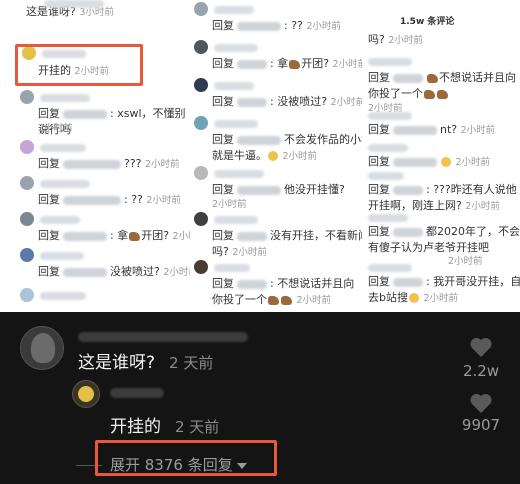  What do you see at coordinates (117, 363) in the screenshot?
I see `comment-text: 这是谁呀?` at bounding box center [117, 363].